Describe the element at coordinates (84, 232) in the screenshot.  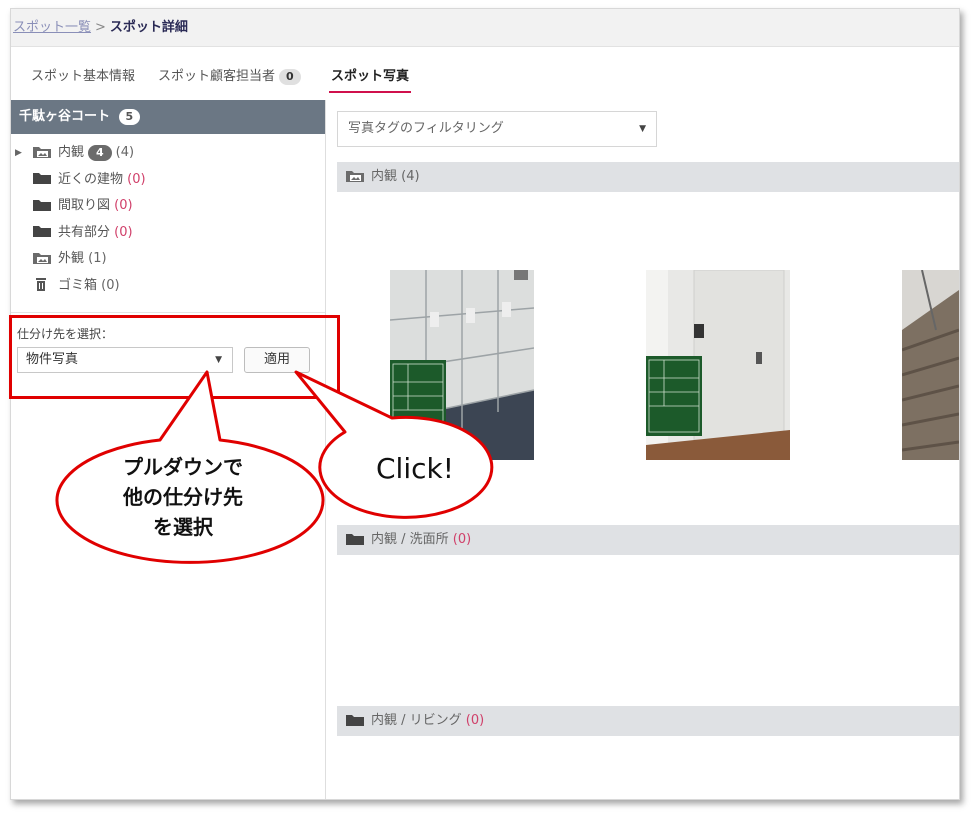
I see `folder-label: 共有部分` at that location.